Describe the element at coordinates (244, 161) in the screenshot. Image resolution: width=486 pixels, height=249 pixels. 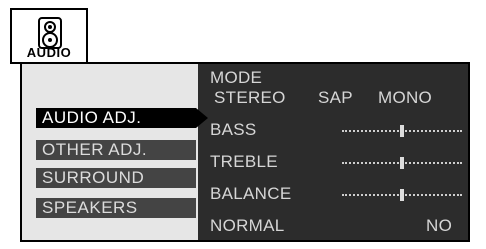
I see `treble-label: TREBLE` at that location.